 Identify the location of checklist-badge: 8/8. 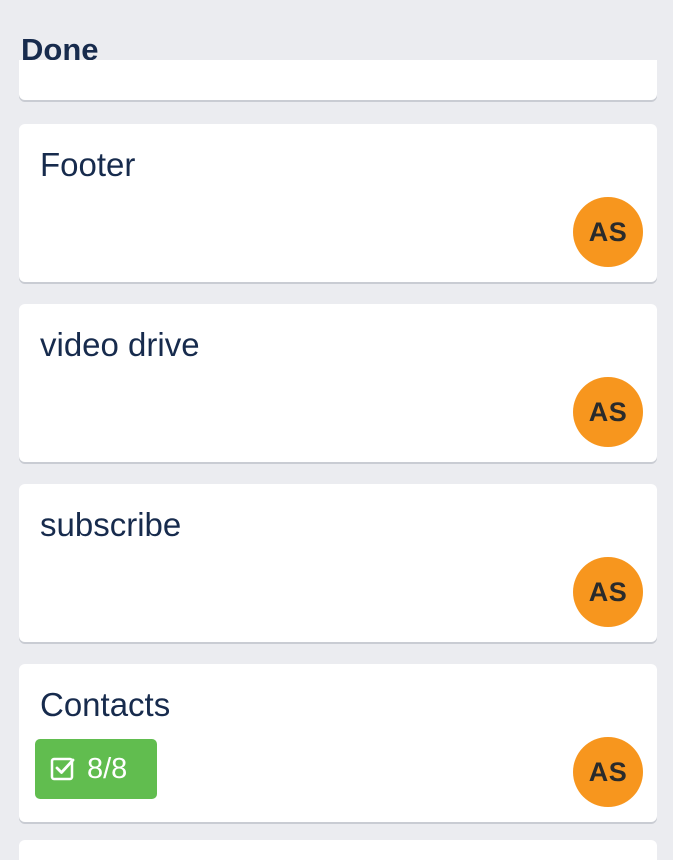
(96, 769).